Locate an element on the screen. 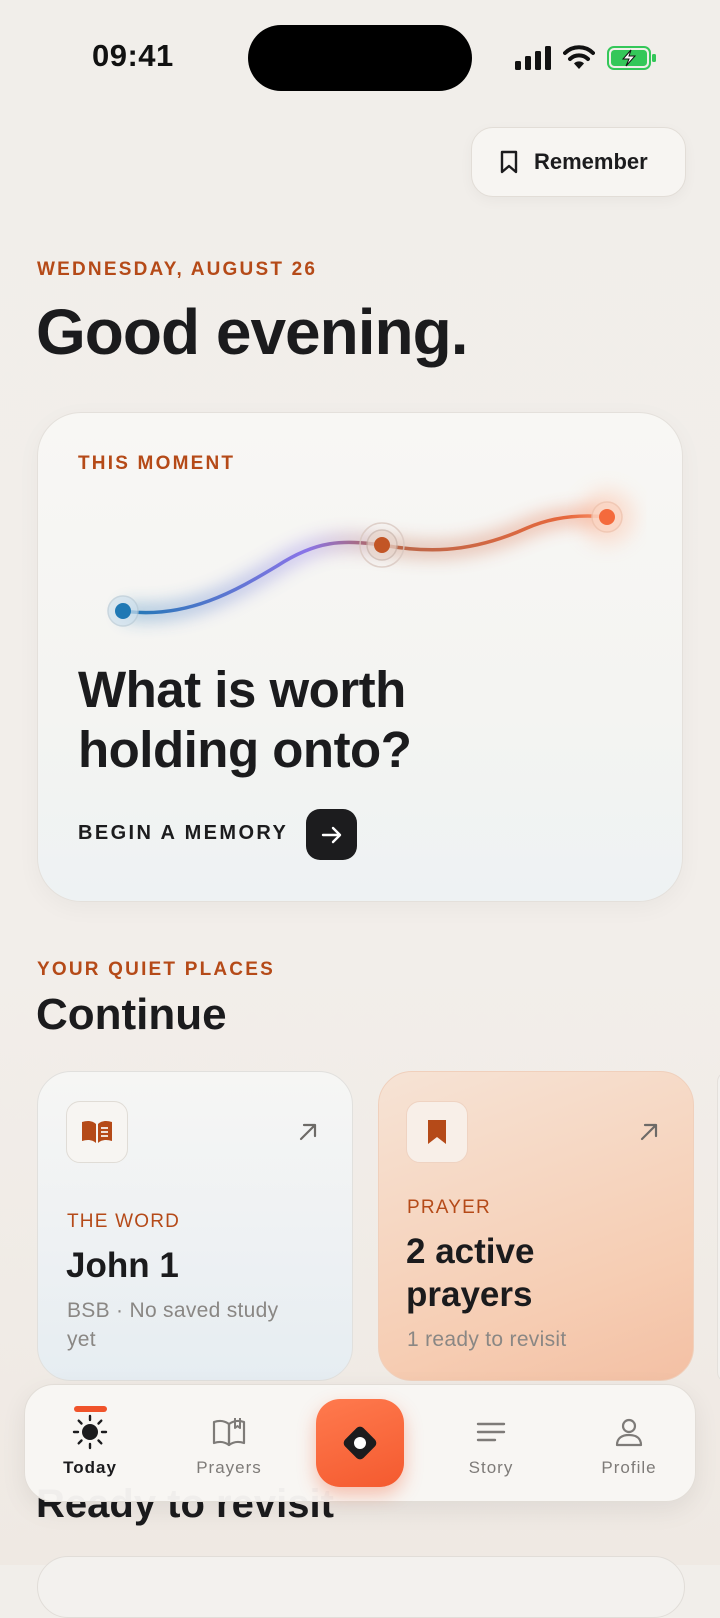 The height and width of the screenshot is (1618, 720). remember-label: Remember is located at coordinates (591, 161).